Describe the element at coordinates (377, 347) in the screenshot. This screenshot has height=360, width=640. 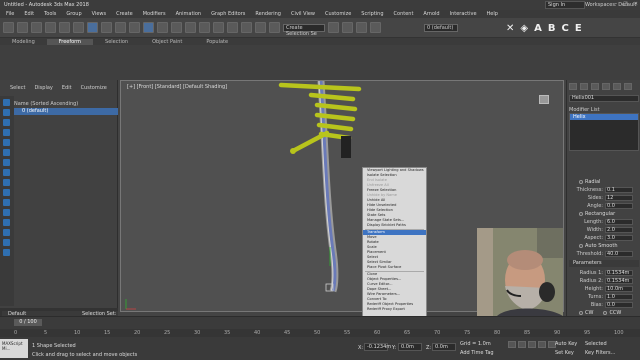
I see `x-coord-field: -0.1234m` at that location.